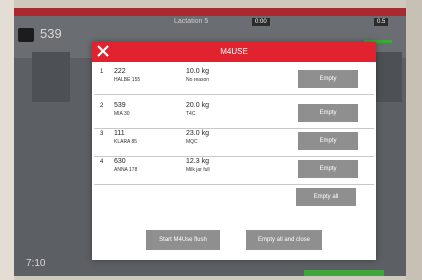  Describe the element at coordinates (102, 162) in the screenshot. I see `row-index: 4` at that location.